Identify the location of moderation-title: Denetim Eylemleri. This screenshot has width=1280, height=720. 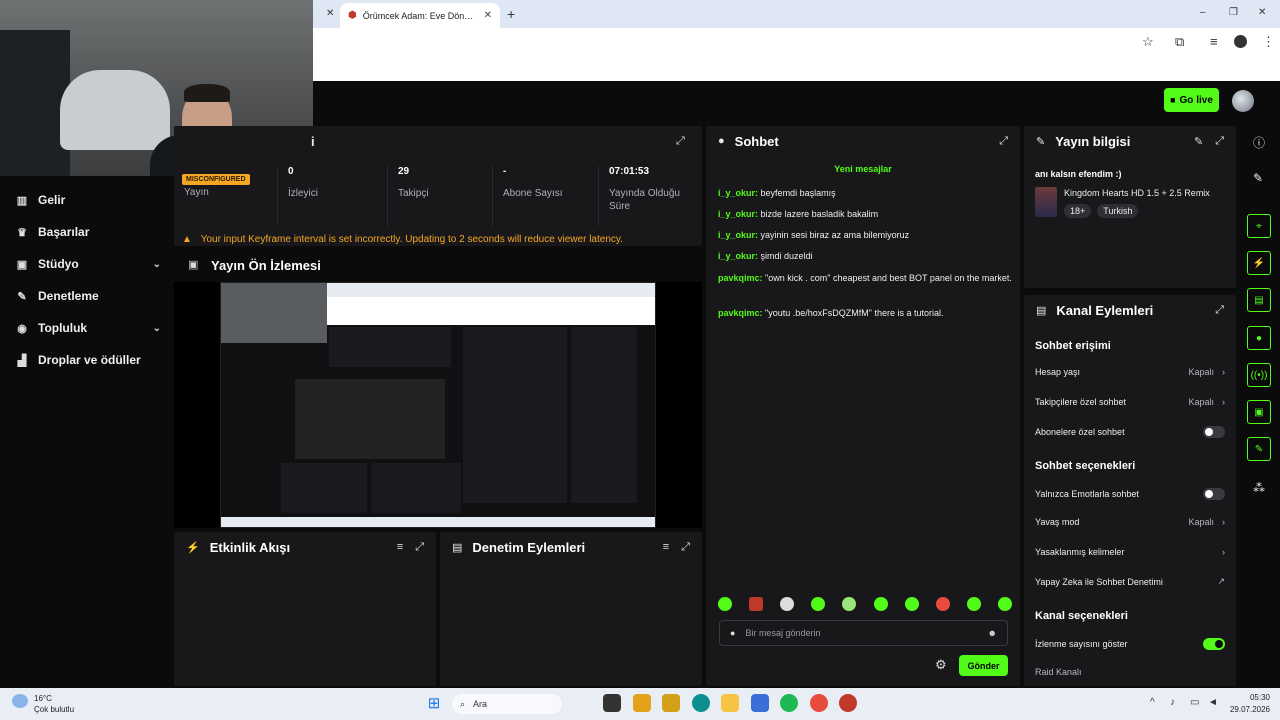
(529, 547).